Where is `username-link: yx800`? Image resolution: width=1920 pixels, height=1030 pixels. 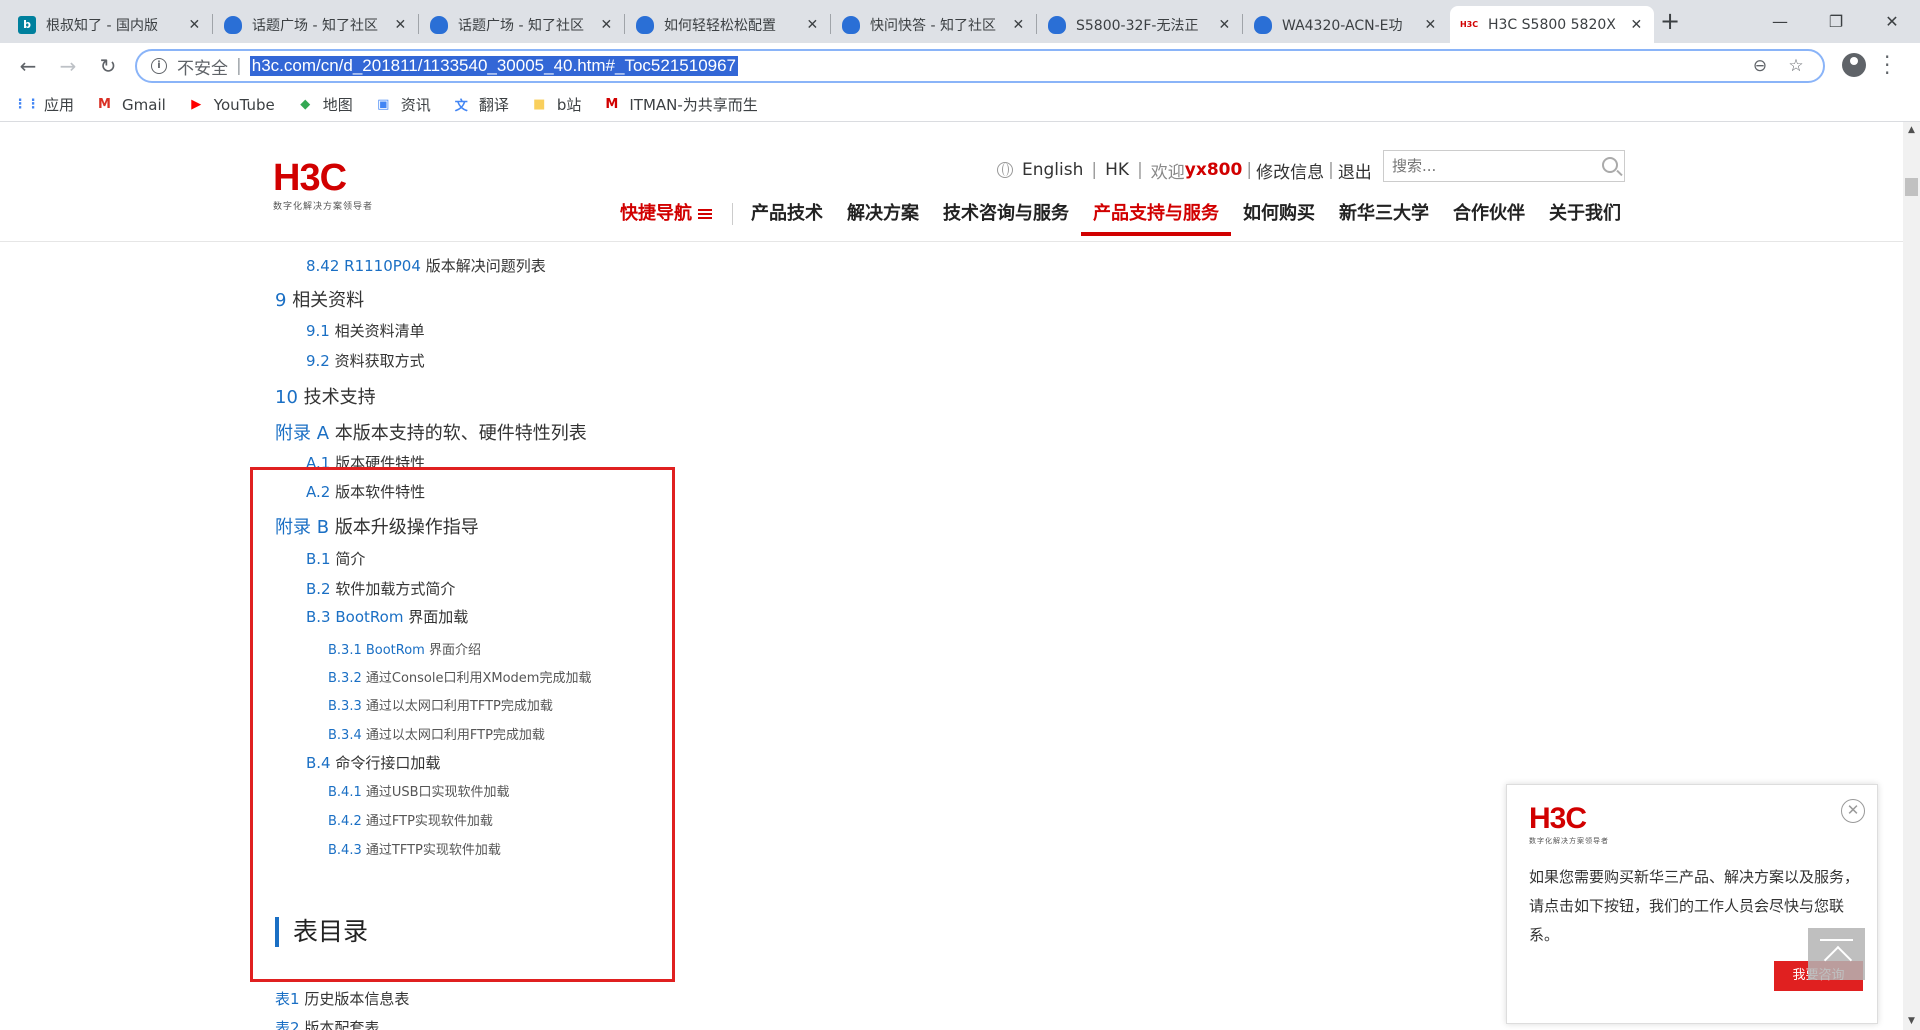
username-link: yx800 is located at coordinates (1214, 170).